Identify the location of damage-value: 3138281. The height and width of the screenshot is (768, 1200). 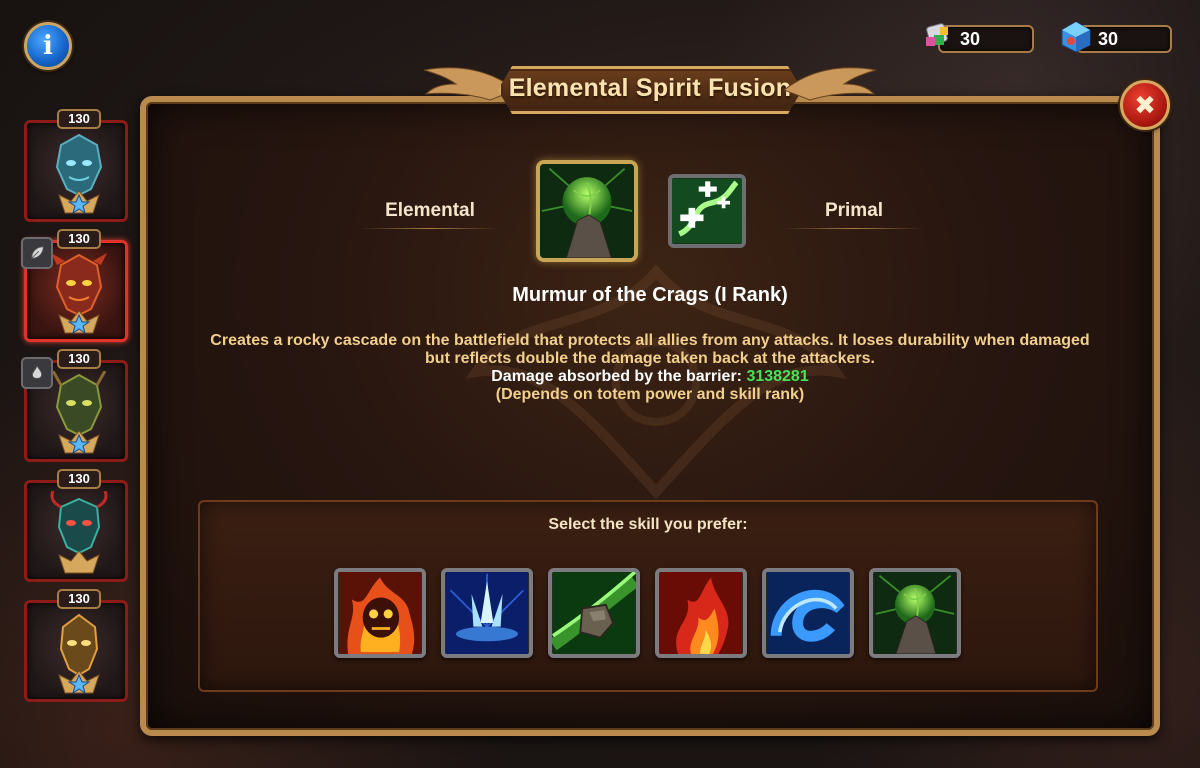
(777, 376).